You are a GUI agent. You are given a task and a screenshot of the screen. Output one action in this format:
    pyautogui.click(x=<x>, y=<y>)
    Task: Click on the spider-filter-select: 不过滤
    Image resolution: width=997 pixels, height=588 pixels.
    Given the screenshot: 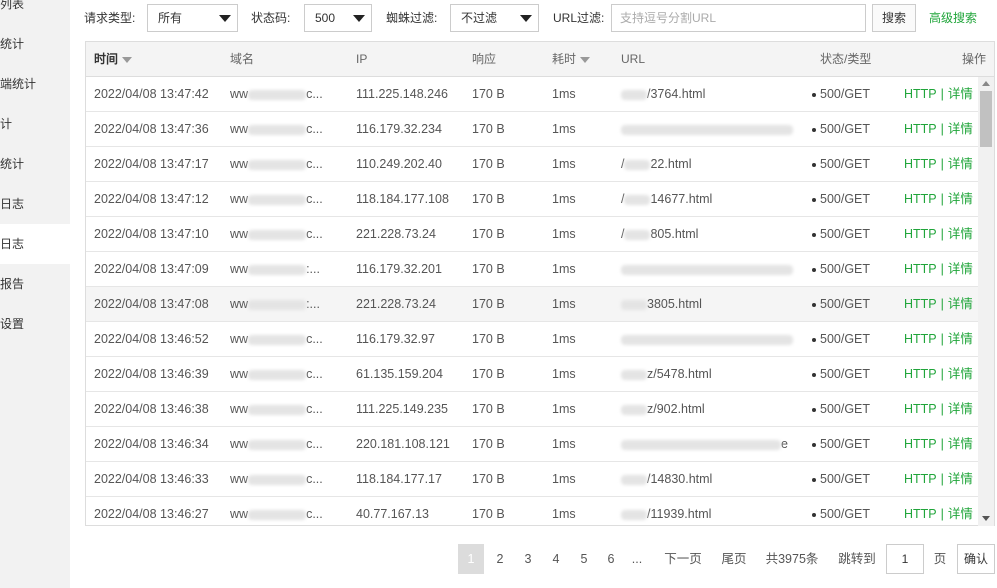 What is the action you would take?
    pyautogui.click(x=494, y=18)
    